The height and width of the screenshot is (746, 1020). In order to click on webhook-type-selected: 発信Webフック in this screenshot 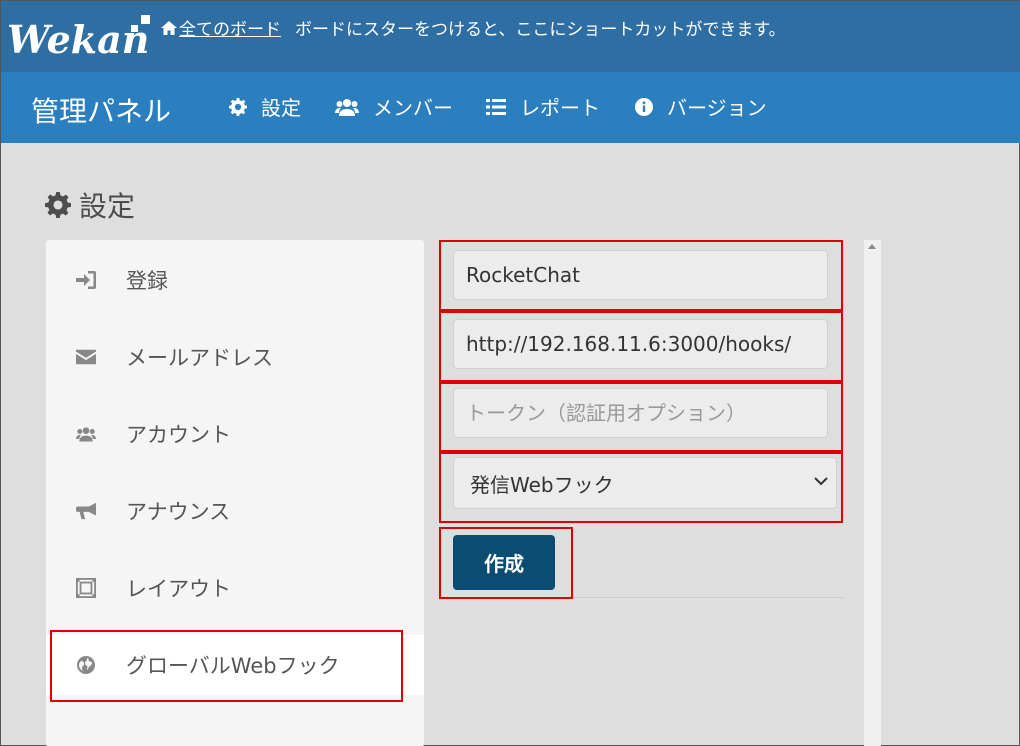, I will do `click(542, 484)`.